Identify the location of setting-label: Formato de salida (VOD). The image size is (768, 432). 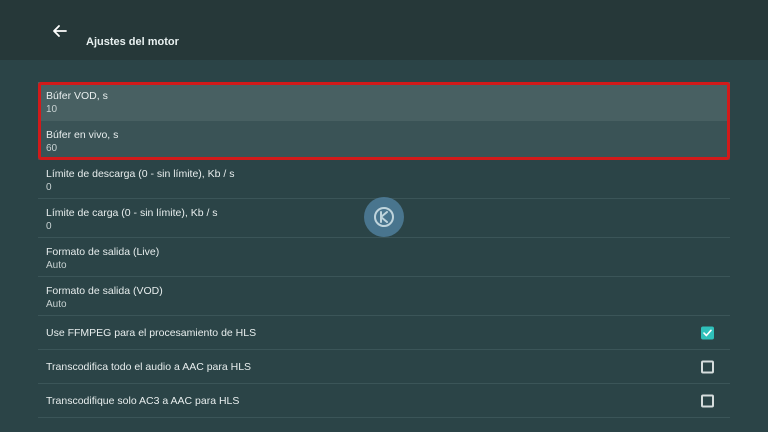
(104, 291).